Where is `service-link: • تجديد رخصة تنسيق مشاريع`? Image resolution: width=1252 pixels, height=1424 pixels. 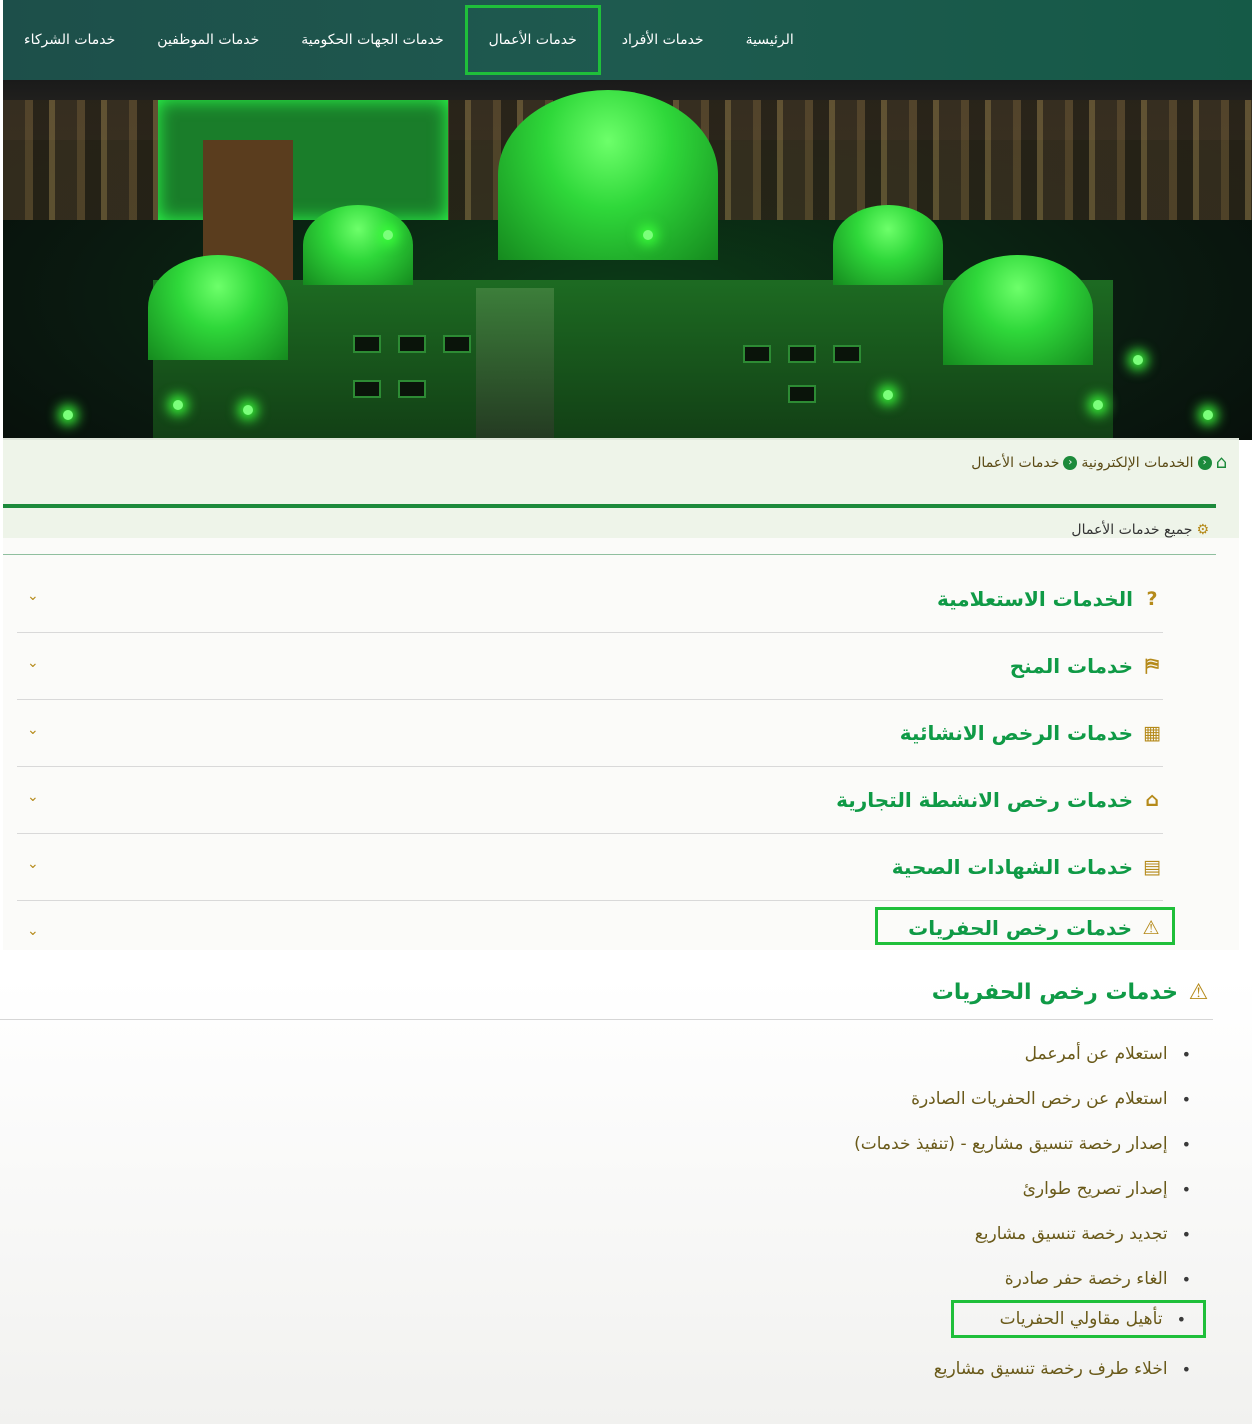
service-link: • تجديد رخصة تنسيق مشاريع is located at coordinates (1083, 1234).